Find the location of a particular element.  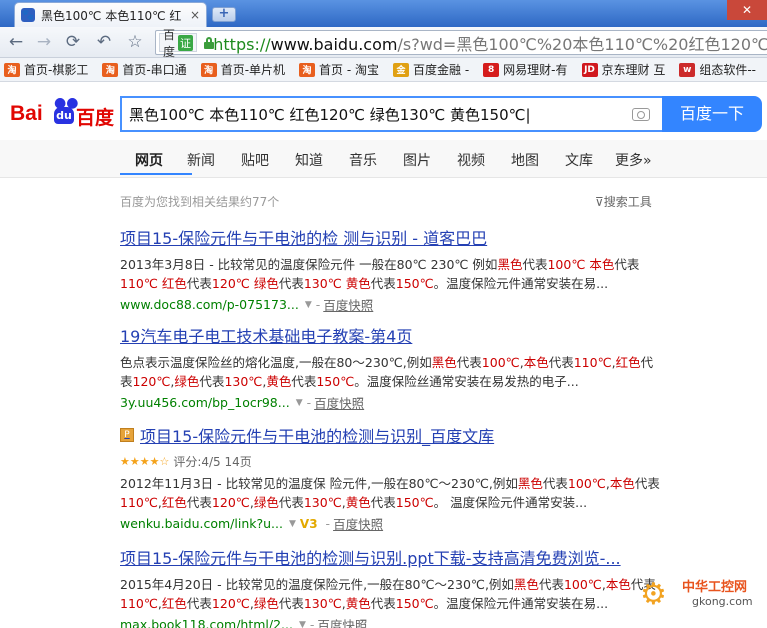

abstract-text: 2012年11月3日 - 比较常见的温度保 险元件,一般在80℃～230℃,例如 is located at coordinates (319, 483).